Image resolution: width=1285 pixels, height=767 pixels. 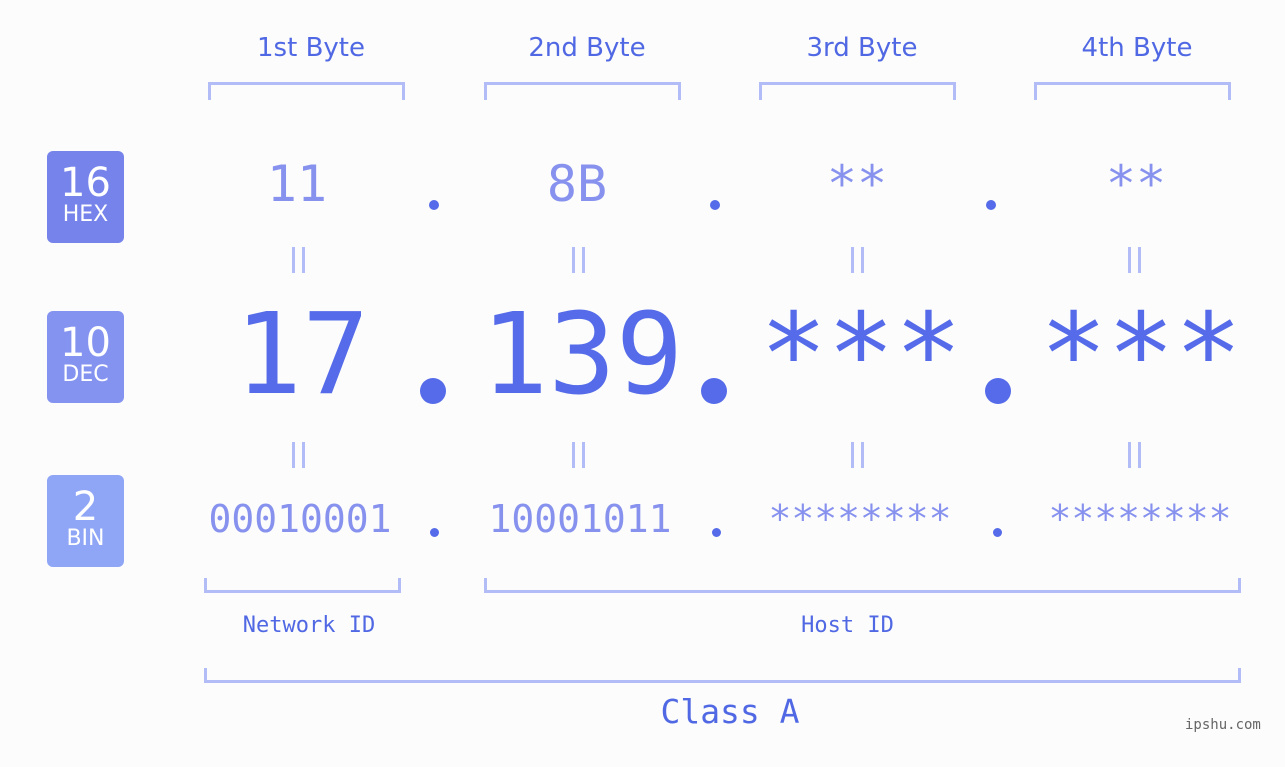 What do you see at coordinates (857, 184) in the screenshot?
I see `hex-octet-3: **` at bounding box center [857, 184].